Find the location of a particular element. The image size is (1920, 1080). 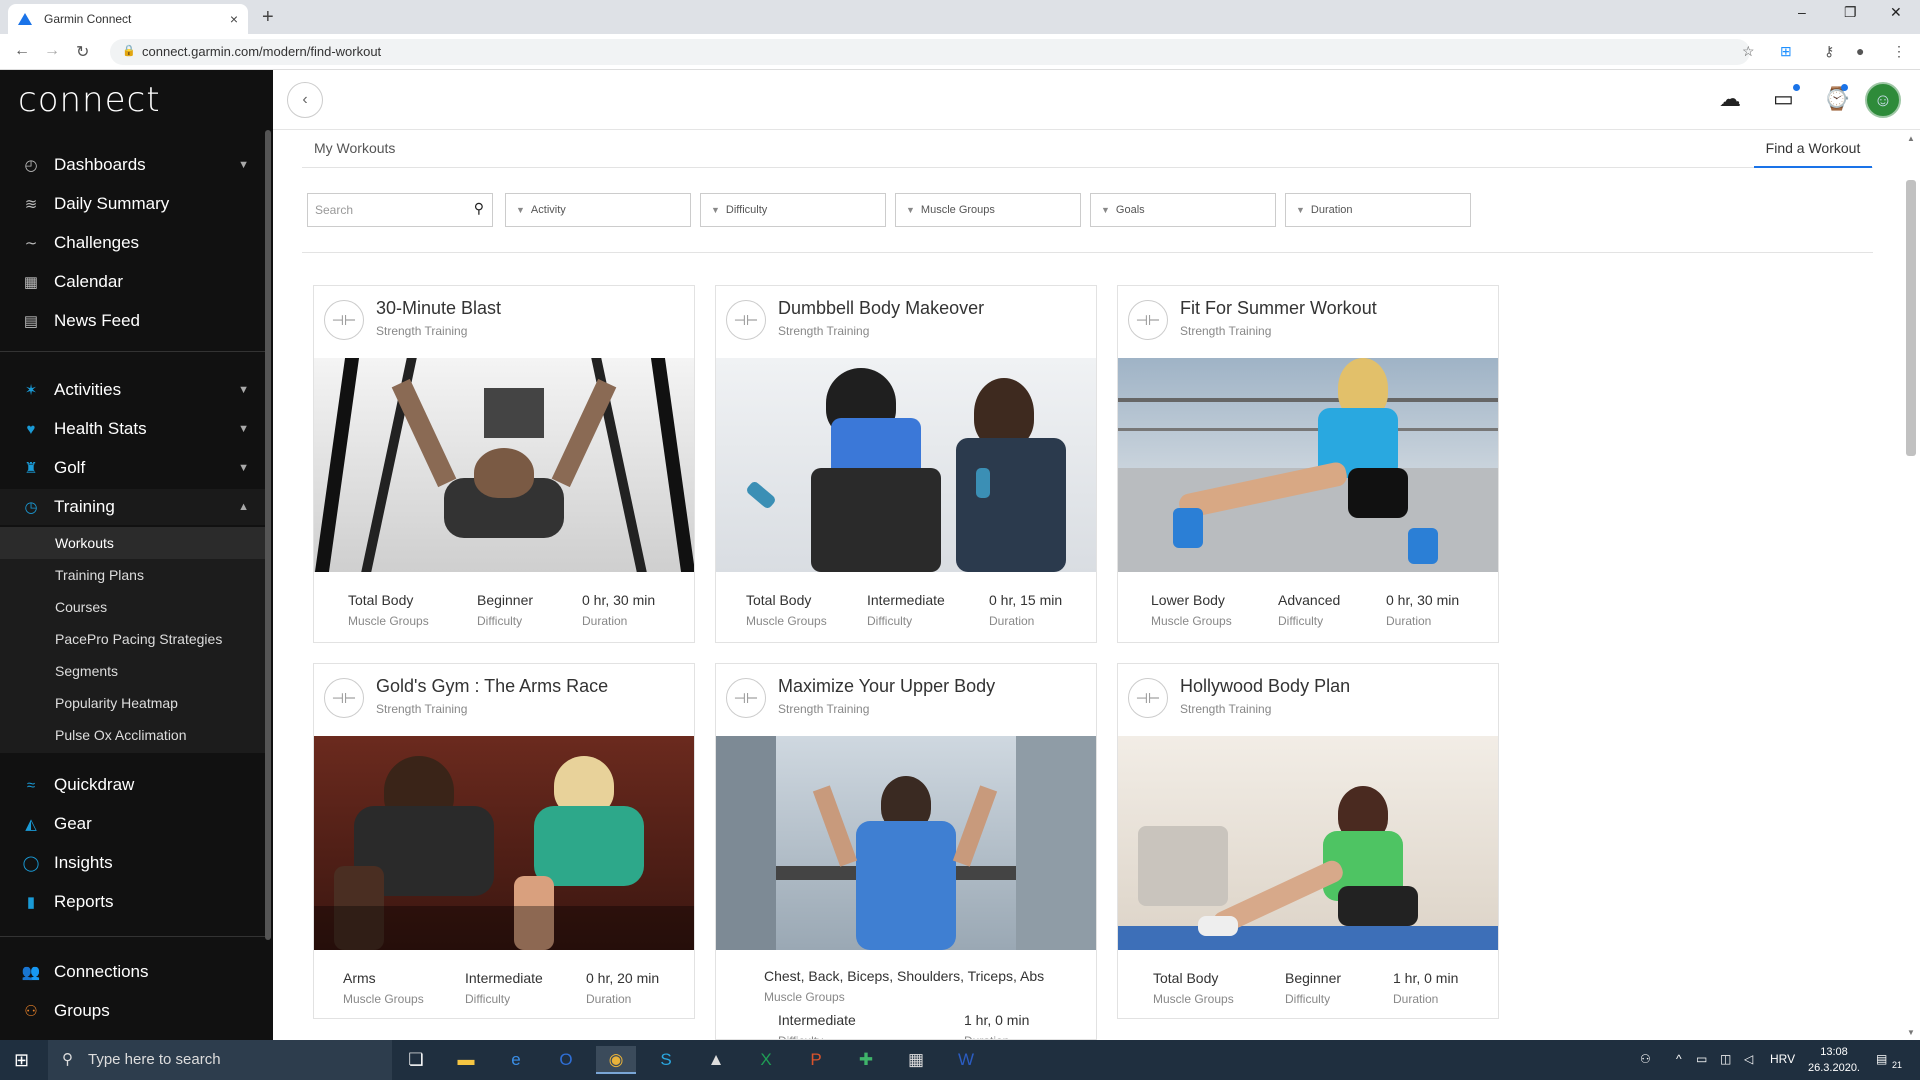

workout-title: 30-Minute Blast is located at coordinates (438, 308).